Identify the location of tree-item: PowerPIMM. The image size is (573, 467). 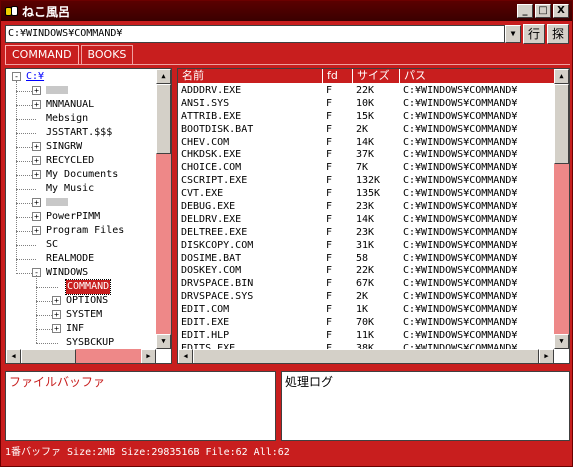
(73, 217).